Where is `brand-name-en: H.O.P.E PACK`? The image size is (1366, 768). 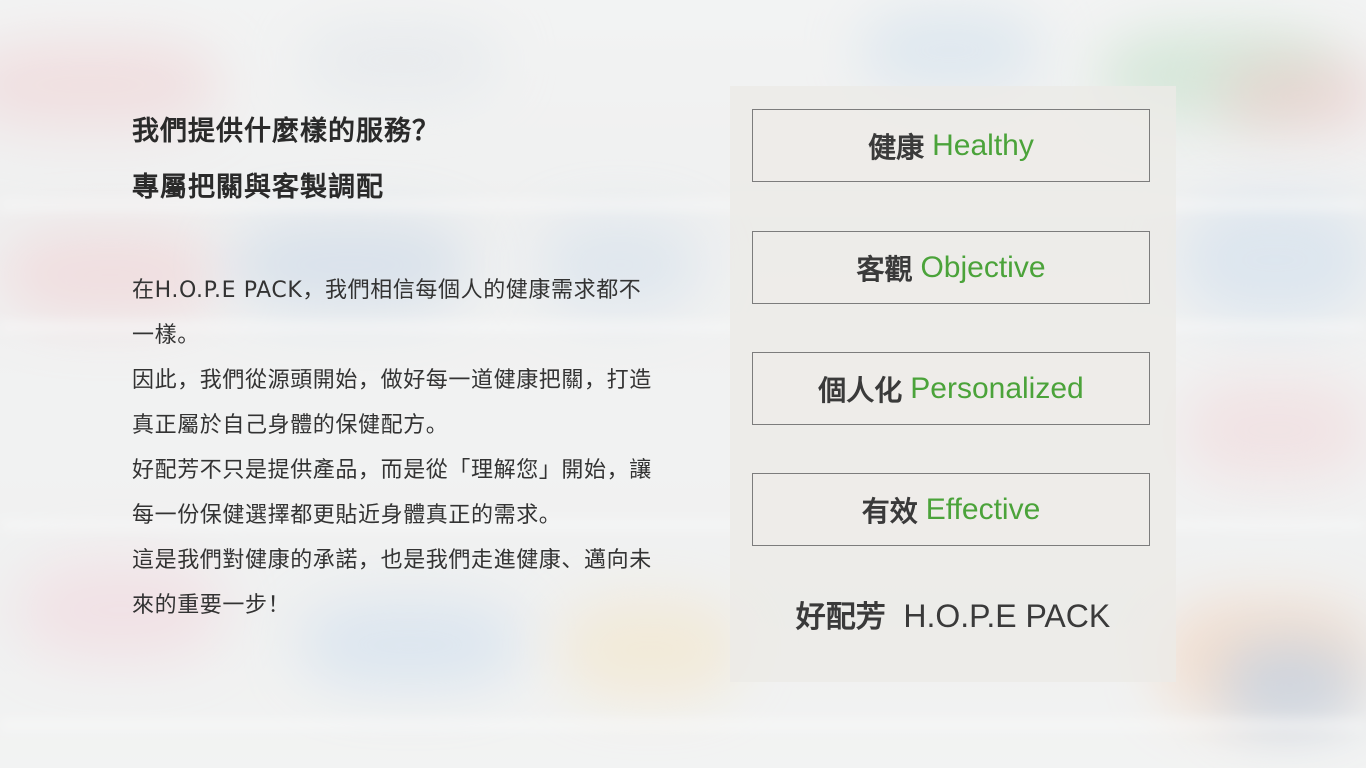 brand-name-en: H.O.P.E PACK is located at coordinates (1007, 616).